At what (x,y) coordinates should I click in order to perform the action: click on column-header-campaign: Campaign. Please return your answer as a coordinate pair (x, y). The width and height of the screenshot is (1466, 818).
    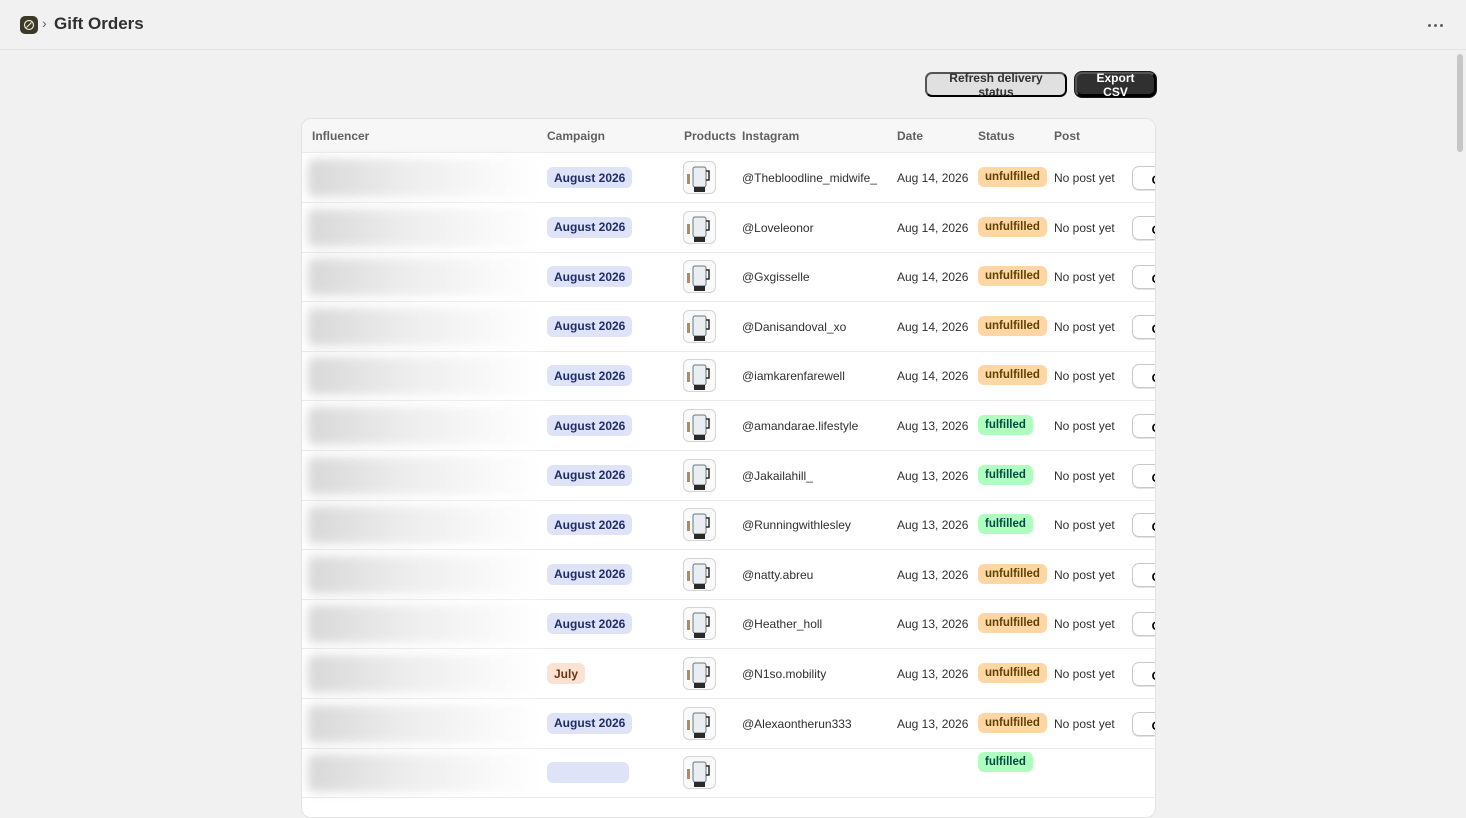
    Looking at the image, I should click on (576, 136).